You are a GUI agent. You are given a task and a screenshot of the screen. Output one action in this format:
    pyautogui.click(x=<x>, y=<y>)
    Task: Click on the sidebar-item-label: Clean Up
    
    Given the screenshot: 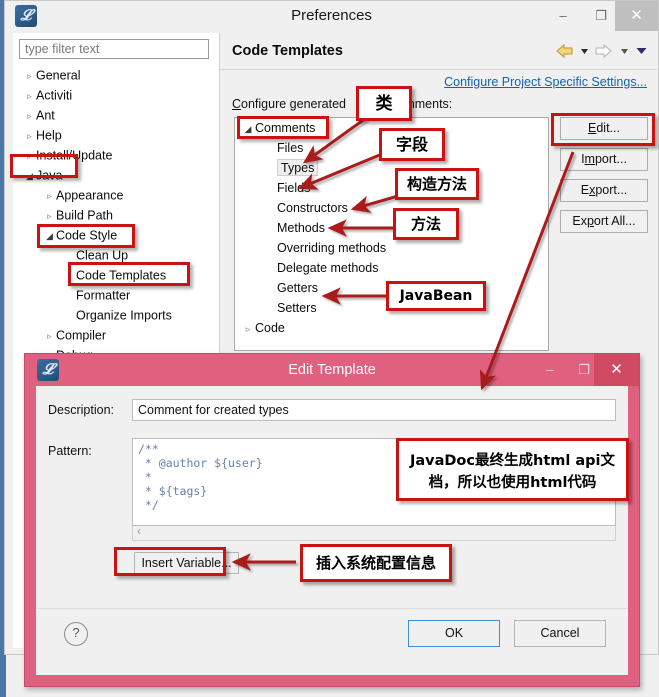 What is the action you would take?
    pyautogui.click(x=102, y=255)
    